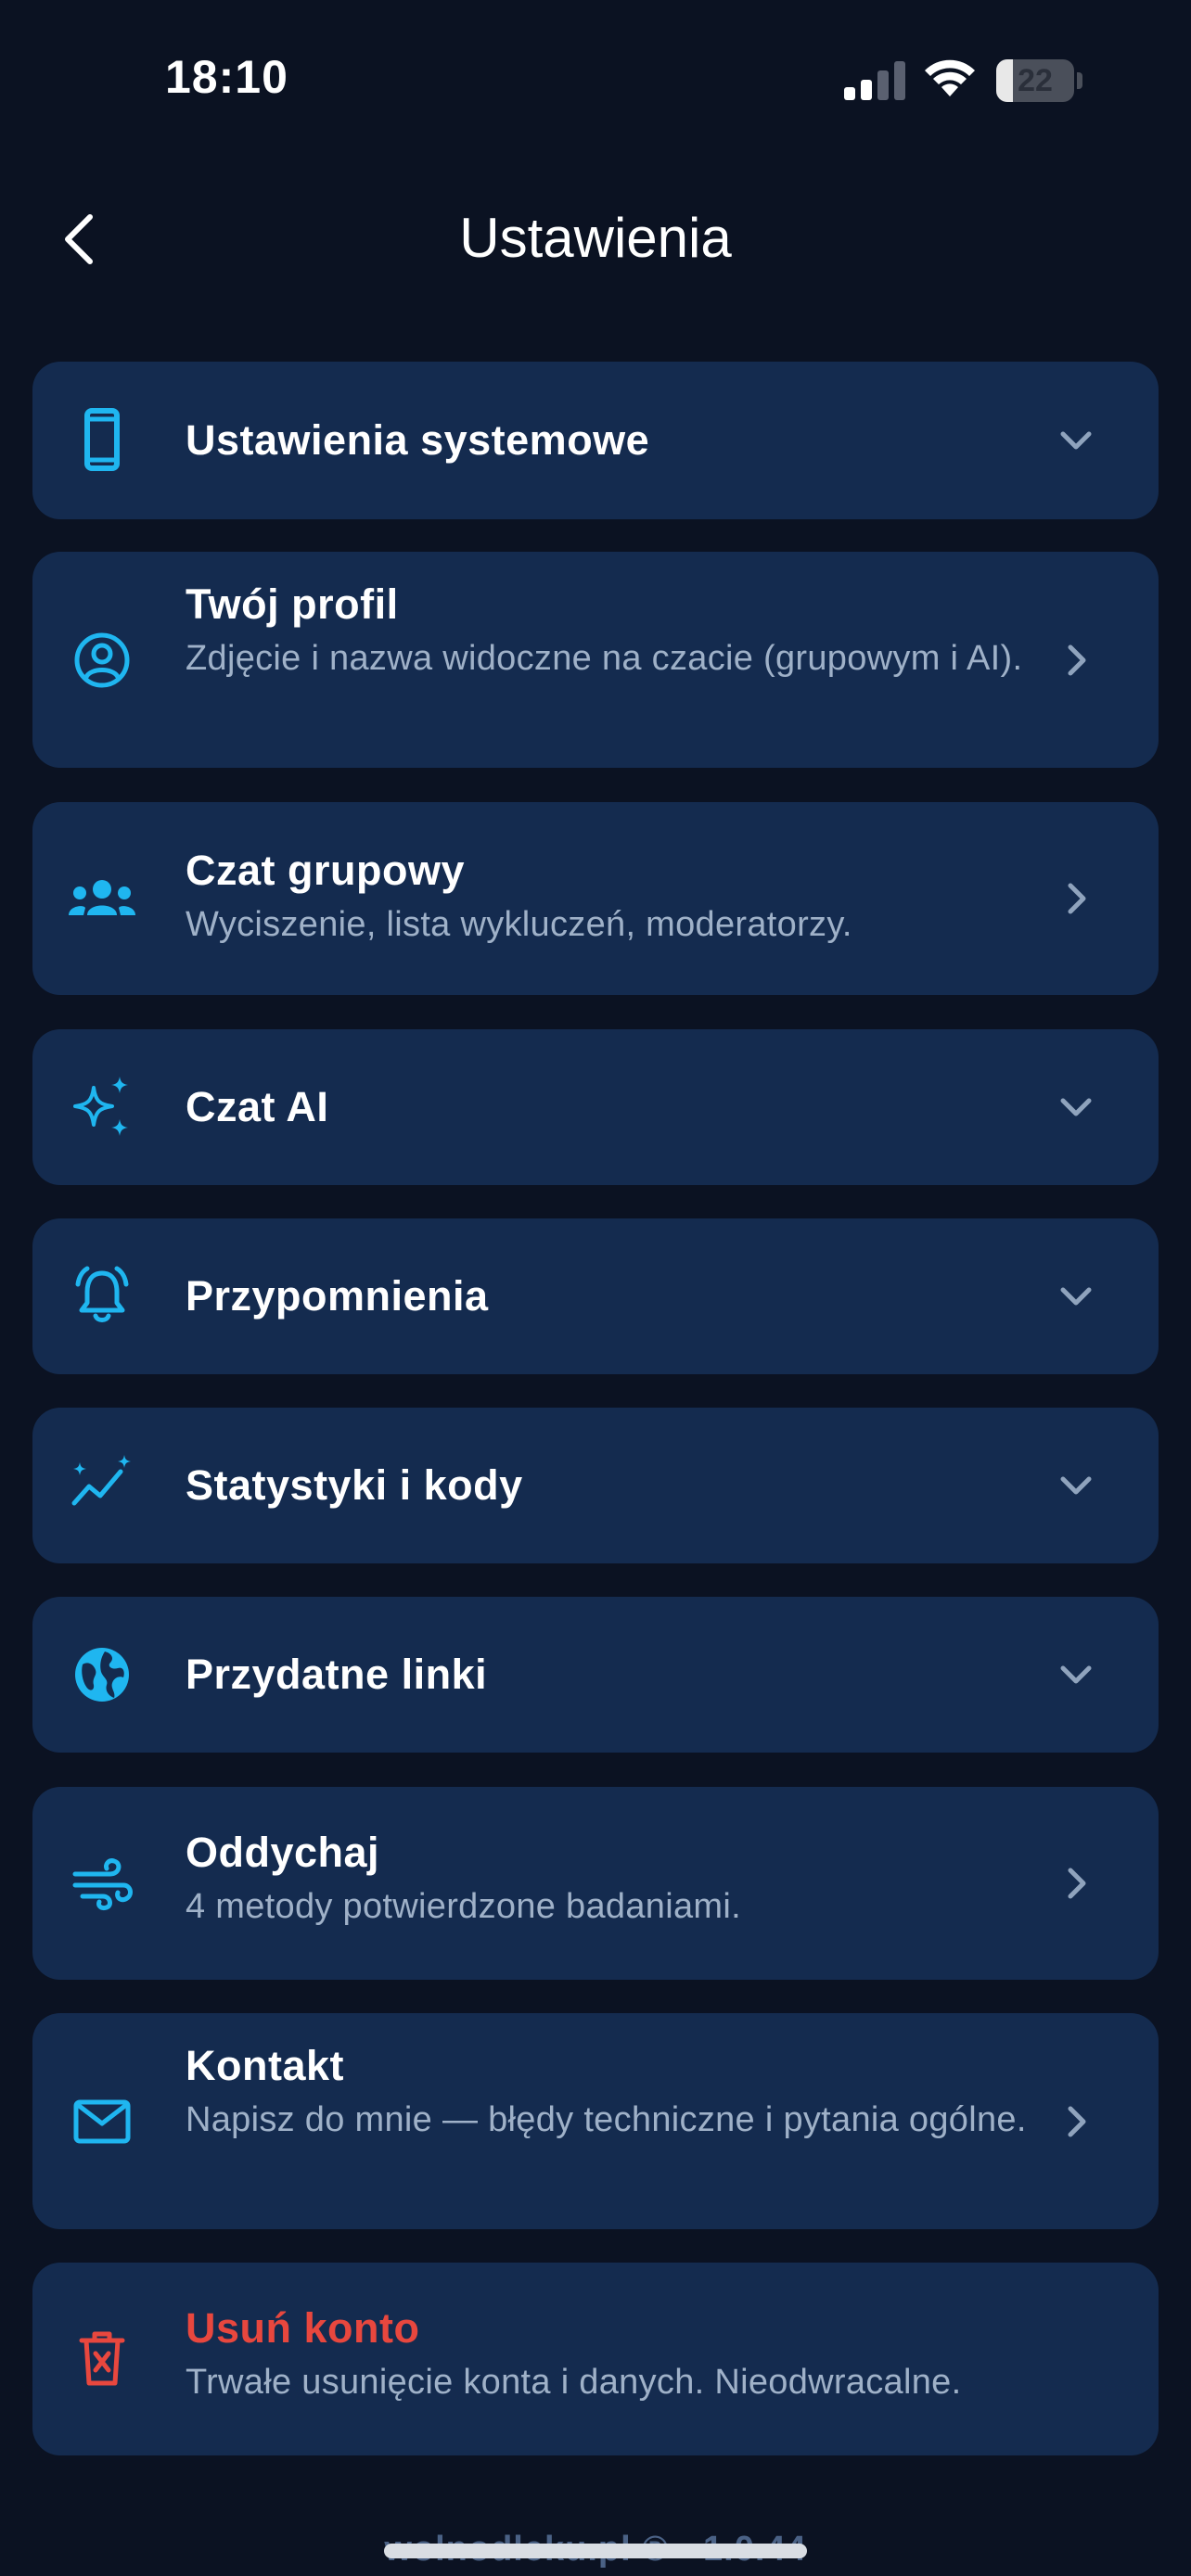  What do you see at coordinates (418, 440) in the screenshot?
I see `item-title: Ustawienia systemowe` at bounding box center [418, 440].